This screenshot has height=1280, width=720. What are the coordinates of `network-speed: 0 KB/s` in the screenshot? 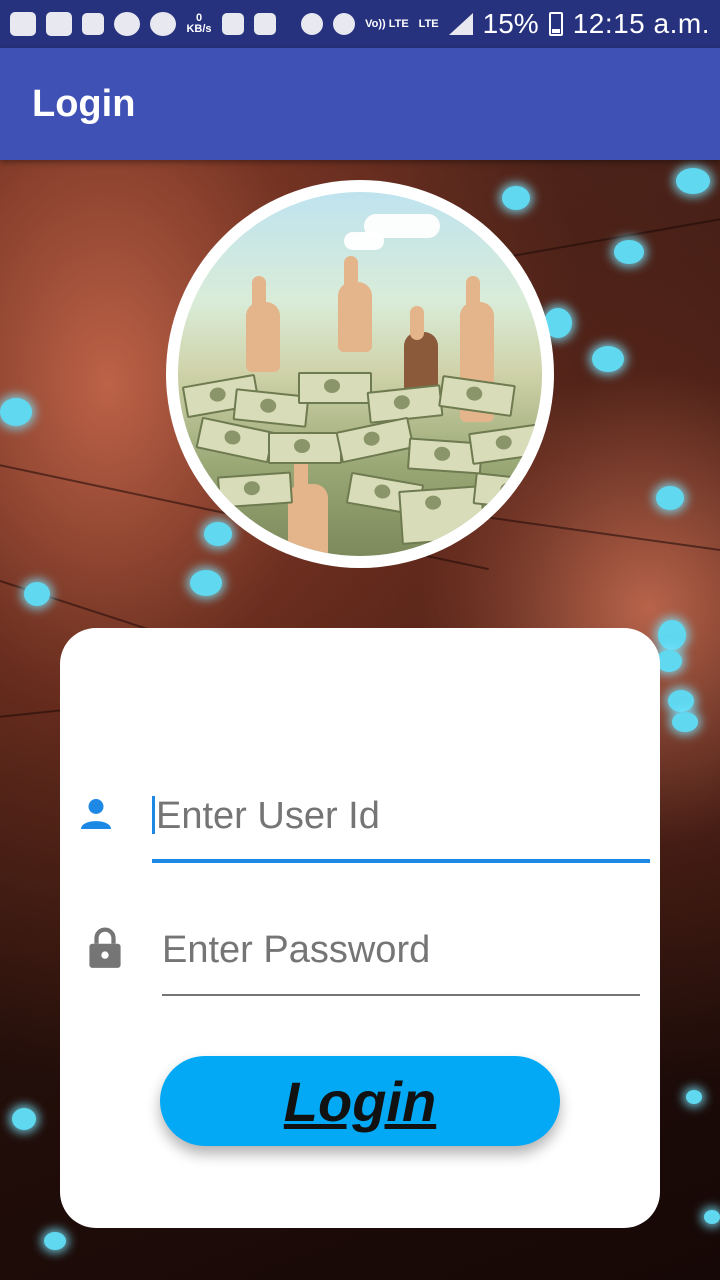 It's located at (199, 24).